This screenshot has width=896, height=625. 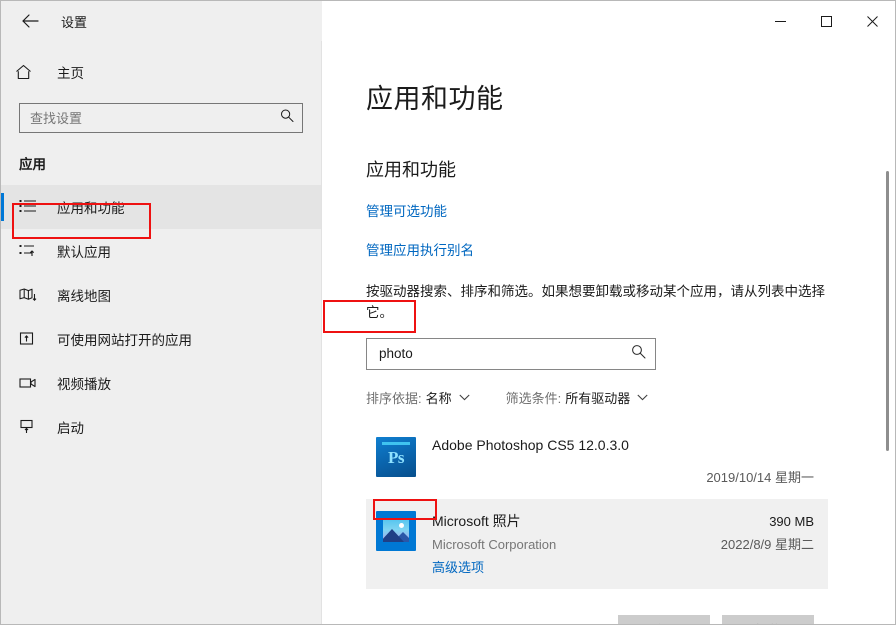 I want to click on sidebar-item-startup: 启动, so click(x=161, y=427).